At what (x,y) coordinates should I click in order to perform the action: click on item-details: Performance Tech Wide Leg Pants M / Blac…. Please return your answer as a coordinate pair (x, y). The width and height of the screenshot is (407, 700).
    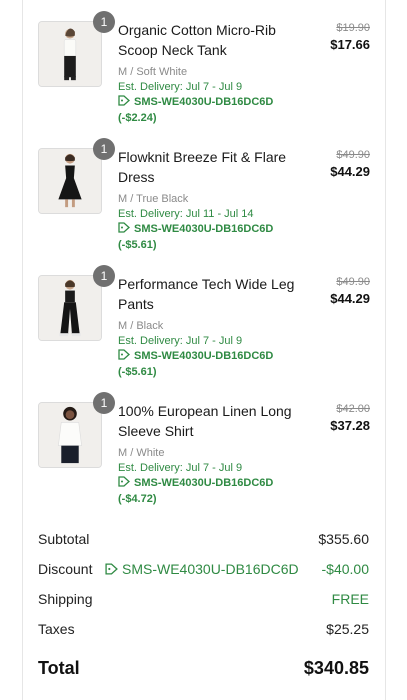
    Looking at the image, I should click on (212, 327).